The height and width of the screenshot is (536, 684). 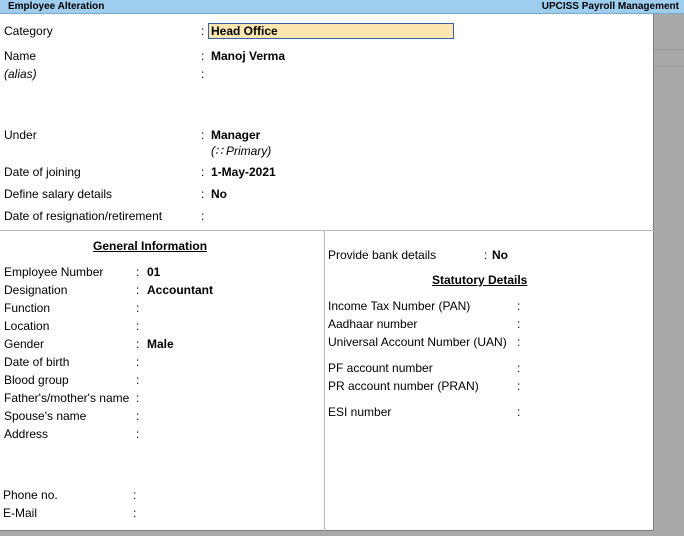 I want to click on name-field: Manoj Verma, so click(x=248, y=56).